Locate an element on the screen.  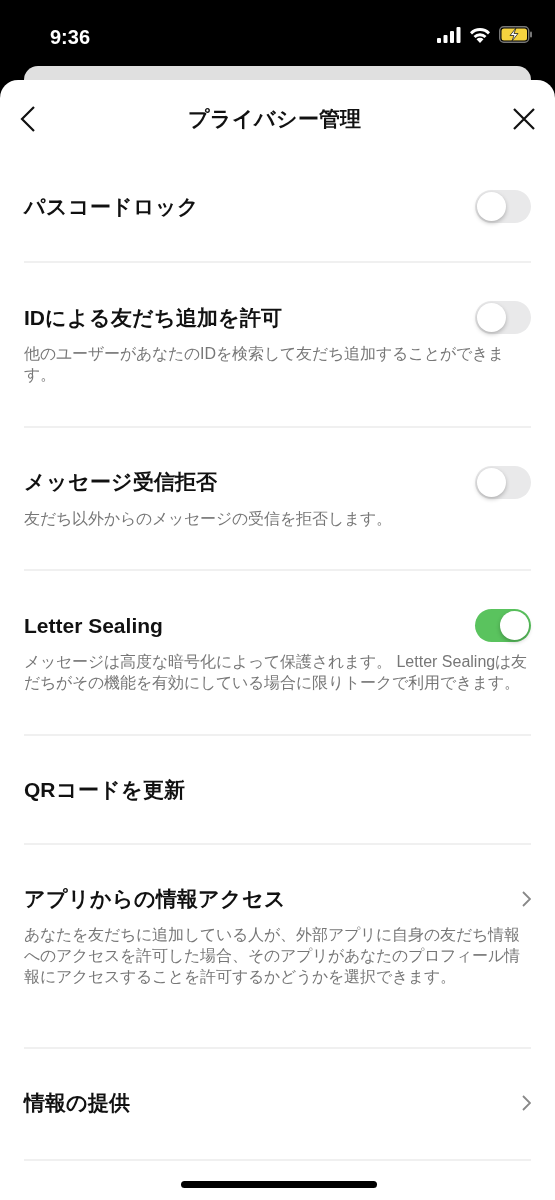
setting-description: メッセージは高度な暗号化によって保護されます。 Letter Sealingは友だちがその機能を有効にしている場合に限りトークで利用できます。 is located at coordinates (276, 673).